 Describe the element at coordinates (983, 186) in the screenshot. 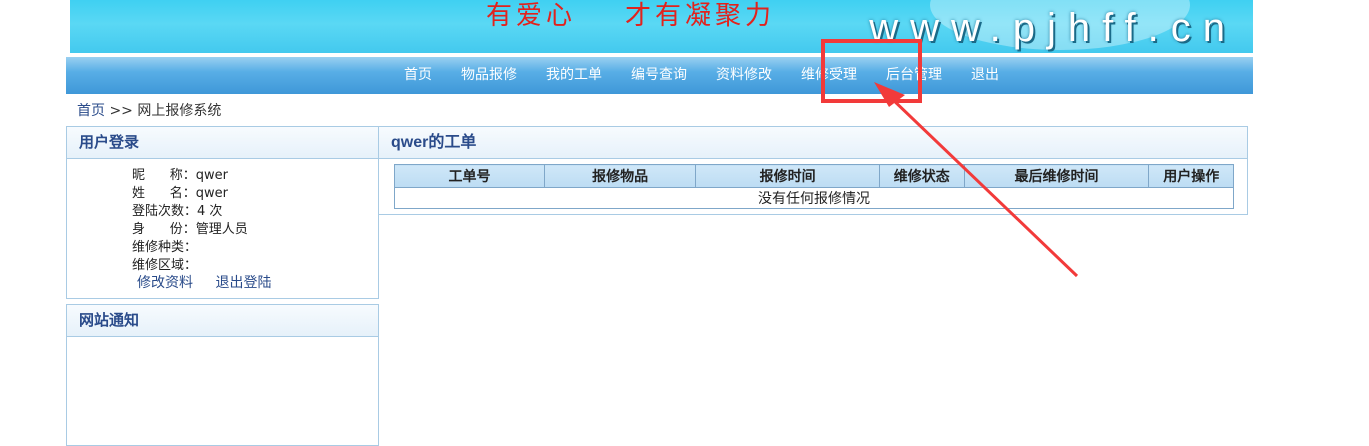

I see `arrow-shaft` at that location.